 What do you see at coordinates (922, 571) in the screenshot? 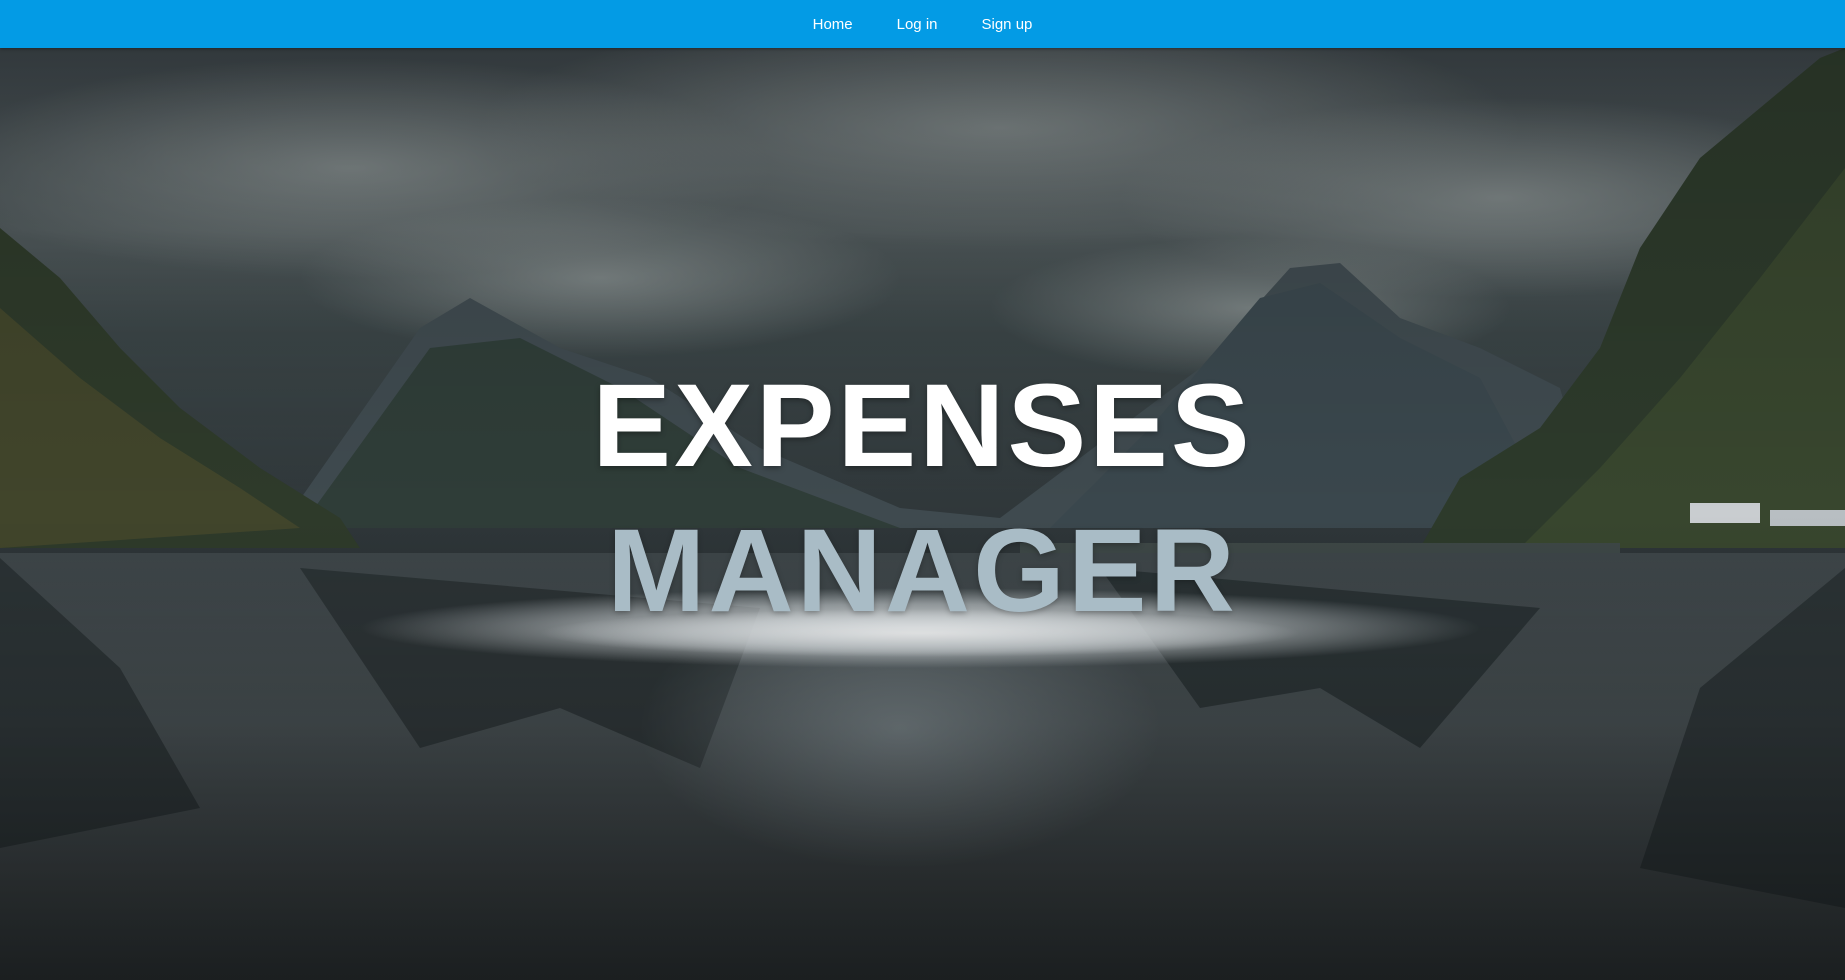
I see `hero-title-line-2: MANAGER` at bounding box center [922, 571].